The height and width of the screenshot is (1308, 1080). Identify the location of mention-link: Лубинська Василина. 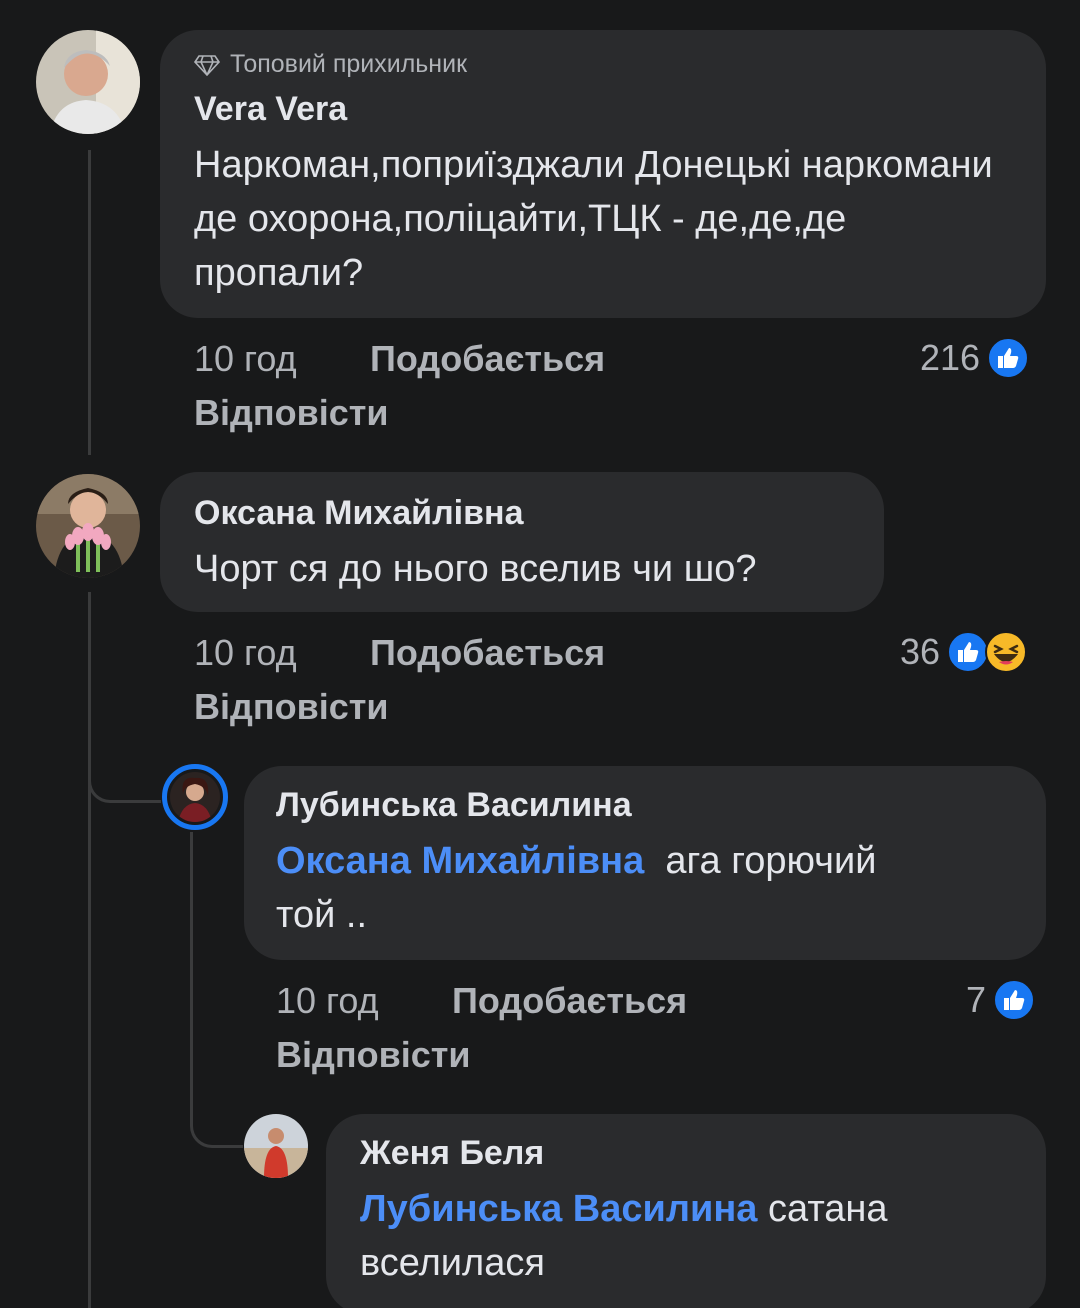
(558, 1209).